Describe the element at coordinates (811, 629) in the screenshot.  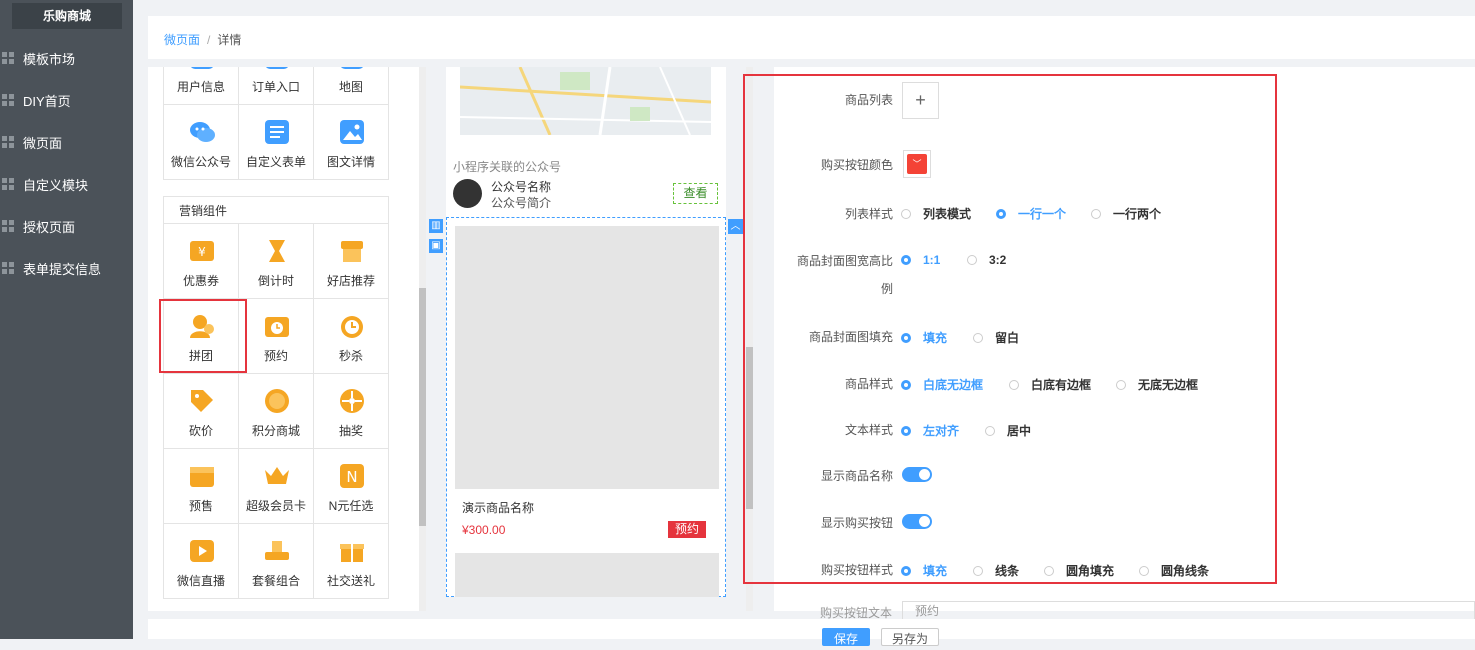
I see `footer-bar` at that location.